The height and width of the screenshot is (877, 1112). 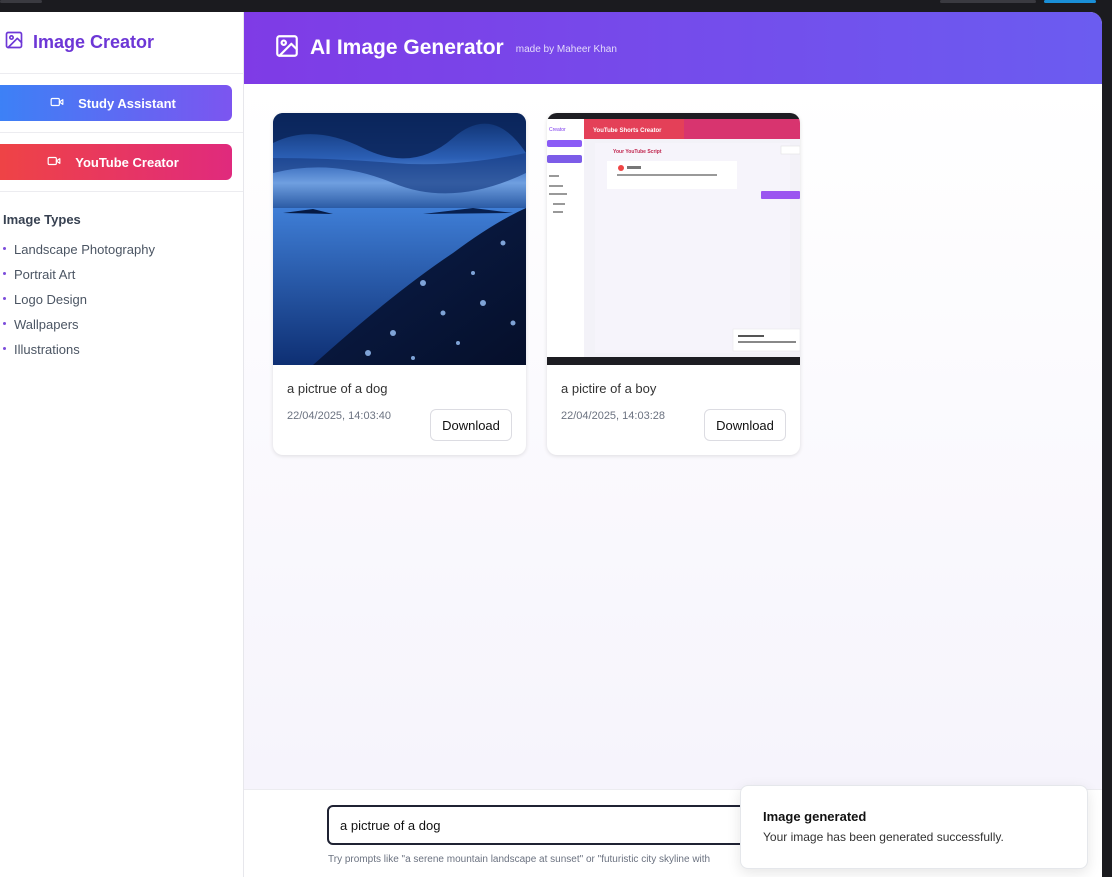 What do you see at coordinates (609, 388) in the screenshot?
I see `card-prompt: a pictire of a boy` at bounding box center [609, 388].